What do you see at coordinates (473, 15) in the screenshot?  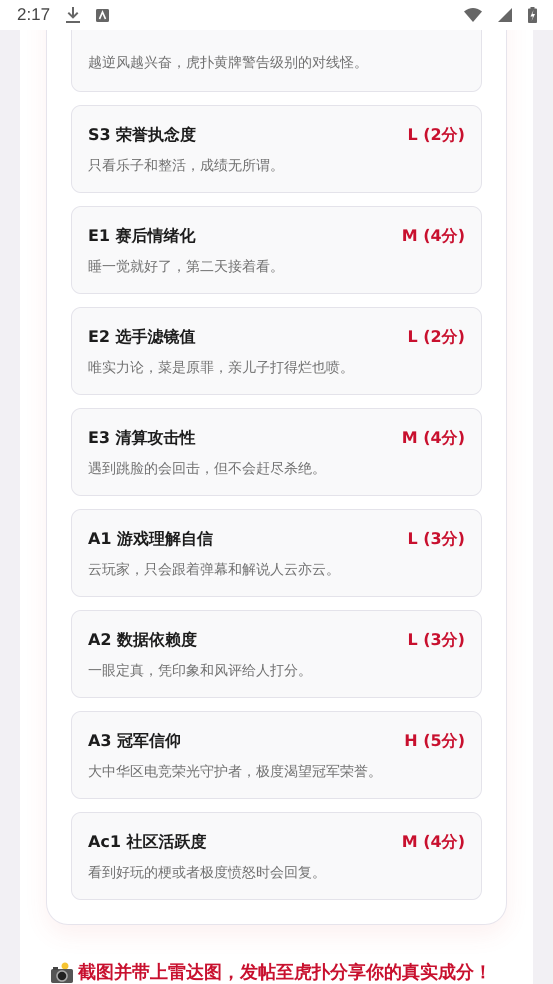 I see `wifi-icon` at bounding box center [473, 15].